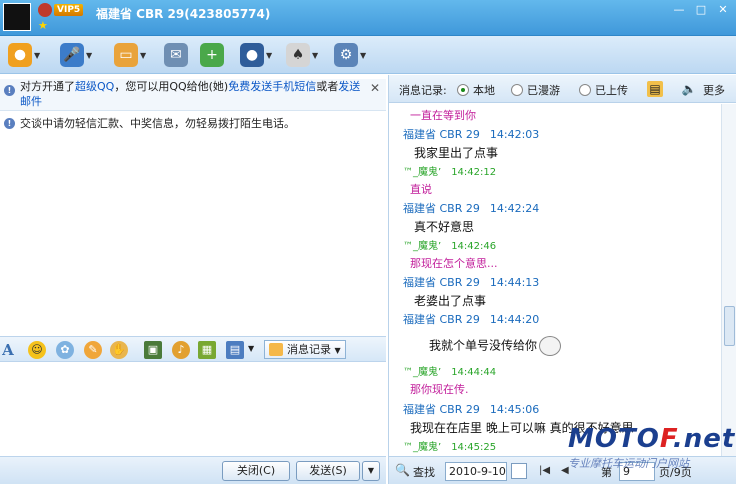 The image size is (736, 484). What do you see at coordinates (603, 90) in the screenshot?
I see `radio-uploaded: 已上传` at bounding box center [603, 90].